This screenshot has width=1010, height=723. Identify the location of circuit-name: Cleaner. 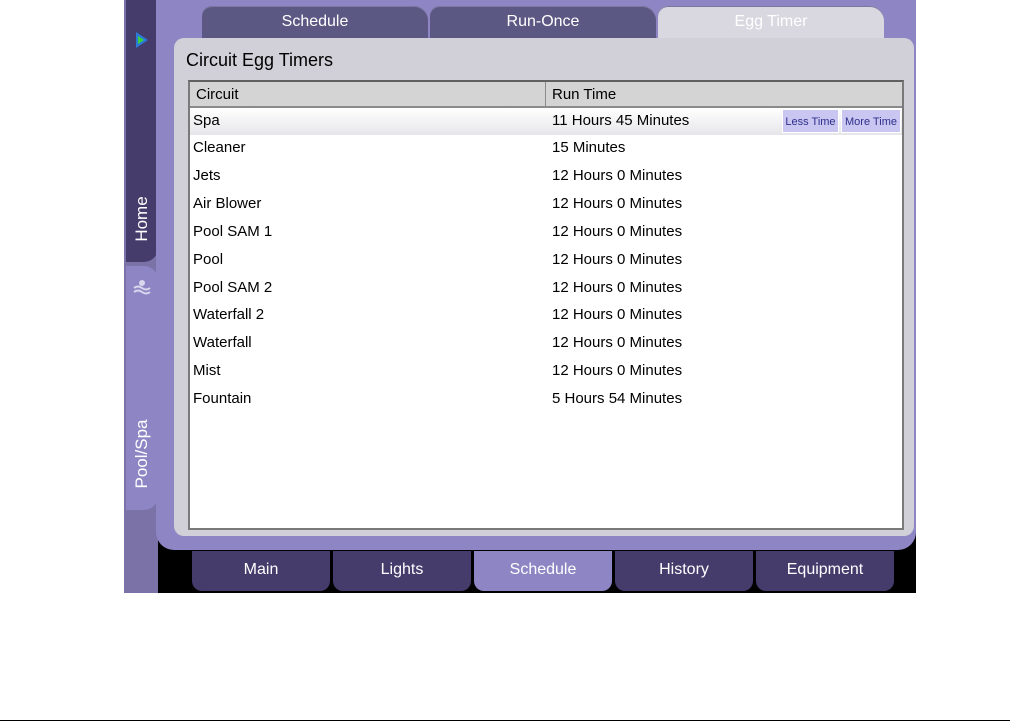
(219, 147).